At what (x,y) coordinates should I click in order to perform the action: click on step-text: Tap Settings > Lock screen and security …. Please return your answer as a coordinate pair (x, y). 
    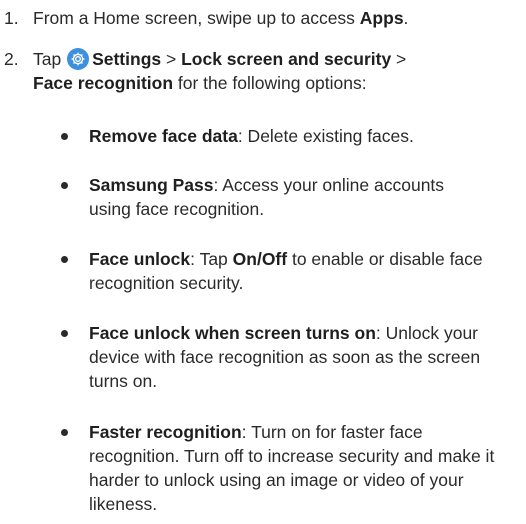
    Looking at the image, I should click on (273, 71).